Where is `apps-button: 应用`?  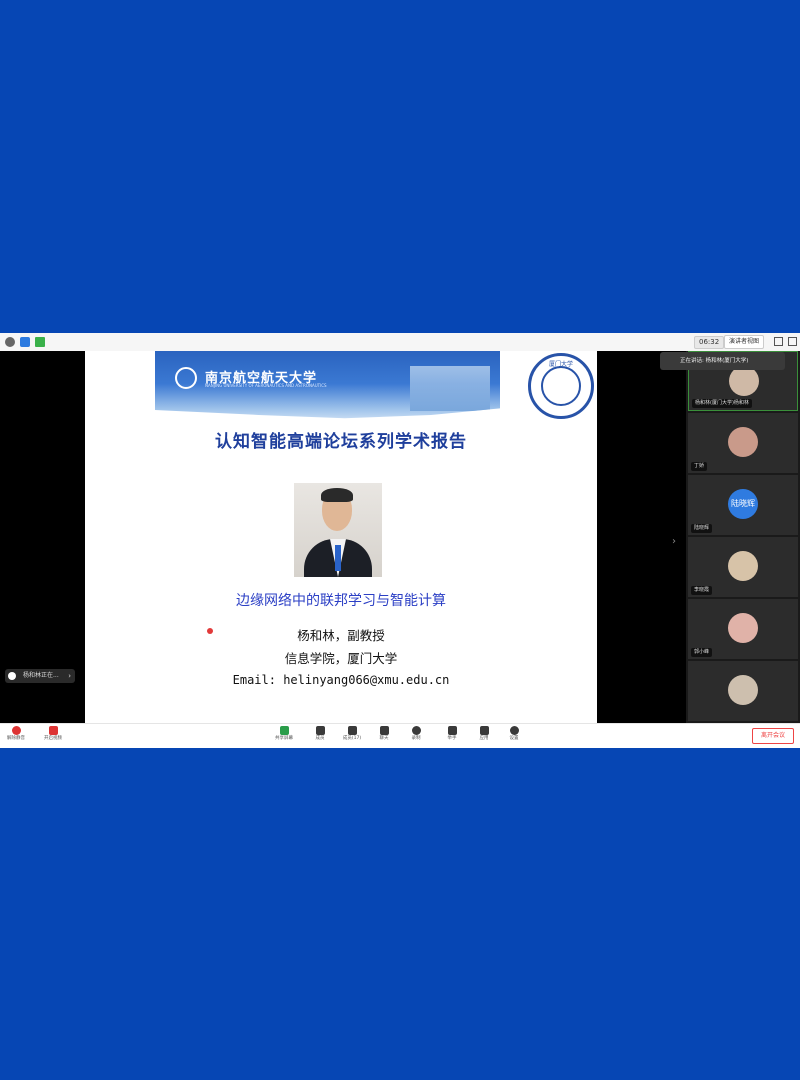 apps-button: 应用 is located at coordinates (484, 736).